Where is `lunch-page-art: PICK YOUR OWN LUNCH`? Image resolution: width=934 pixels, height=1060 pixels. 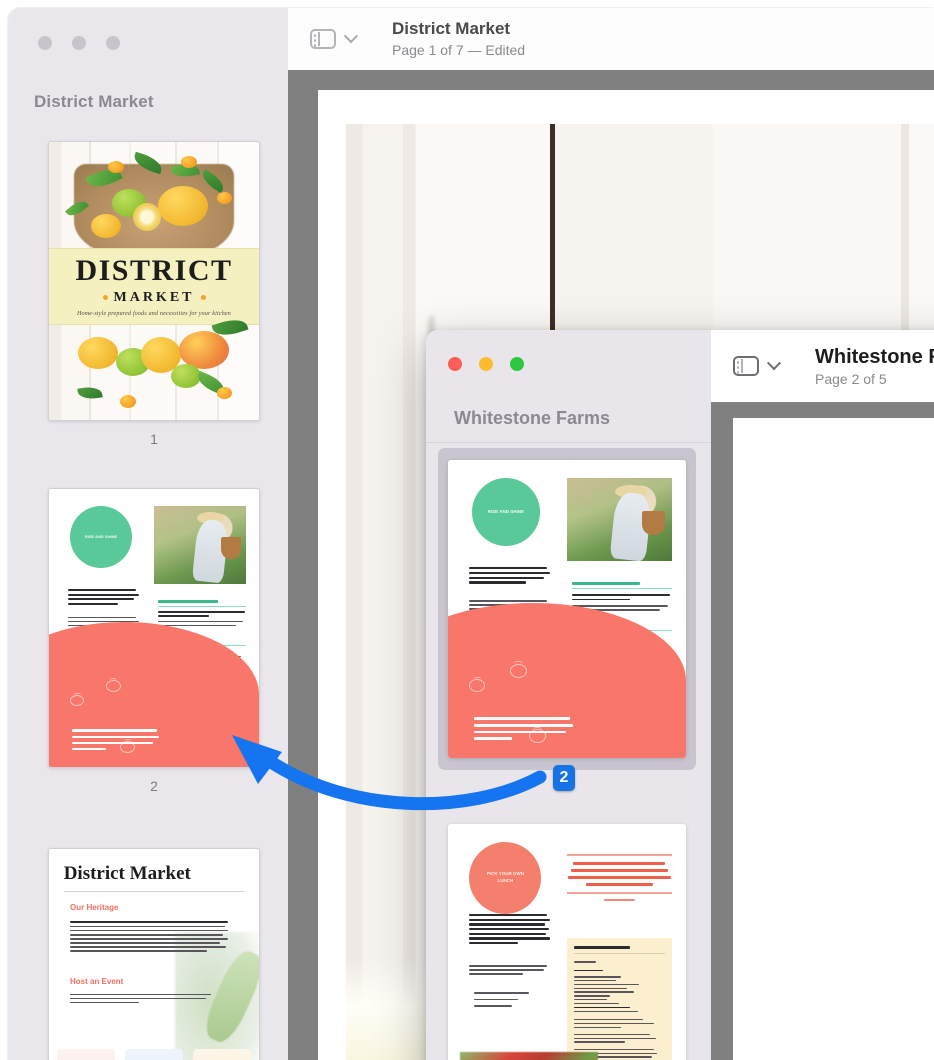
lunch-page-art: PICK YOUR OWN LUNCH is located at coordinates (567, 942).